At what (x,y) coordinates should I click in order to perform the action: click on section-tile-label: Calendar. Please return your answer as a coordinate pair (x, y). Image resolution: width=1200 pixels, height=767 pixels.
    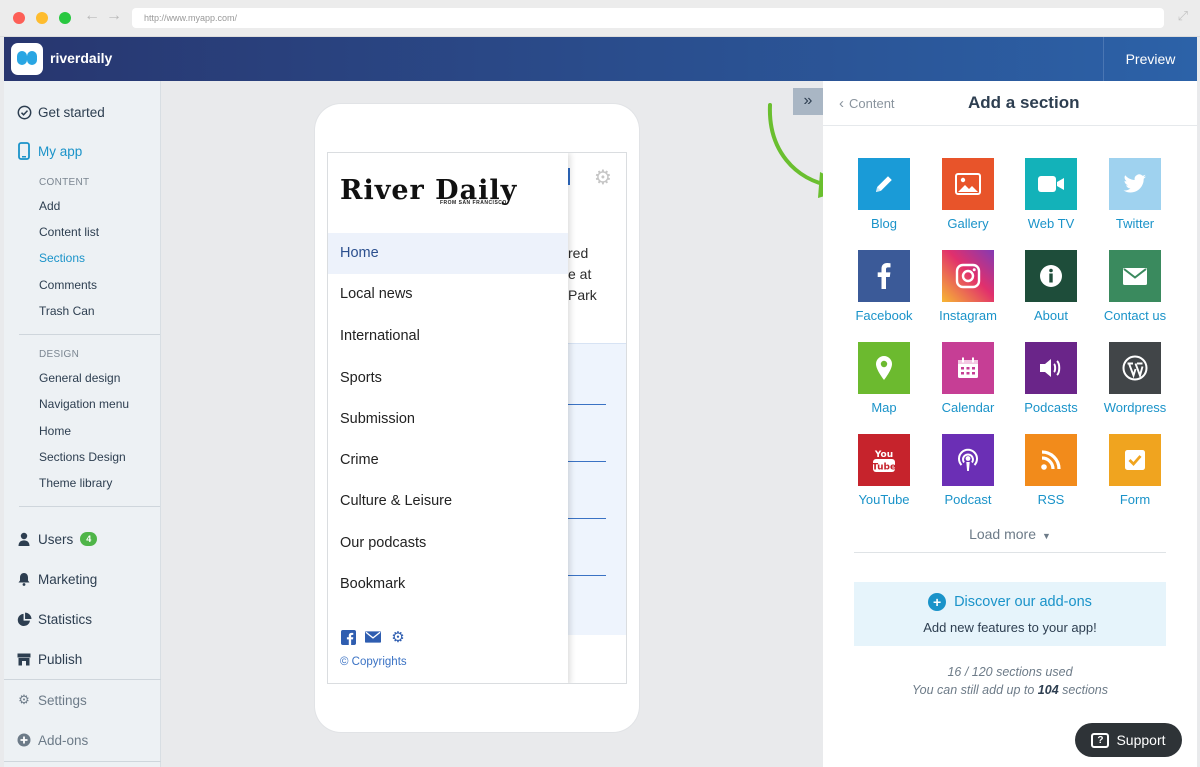
    Looking at the image, I should click on (968, 407).